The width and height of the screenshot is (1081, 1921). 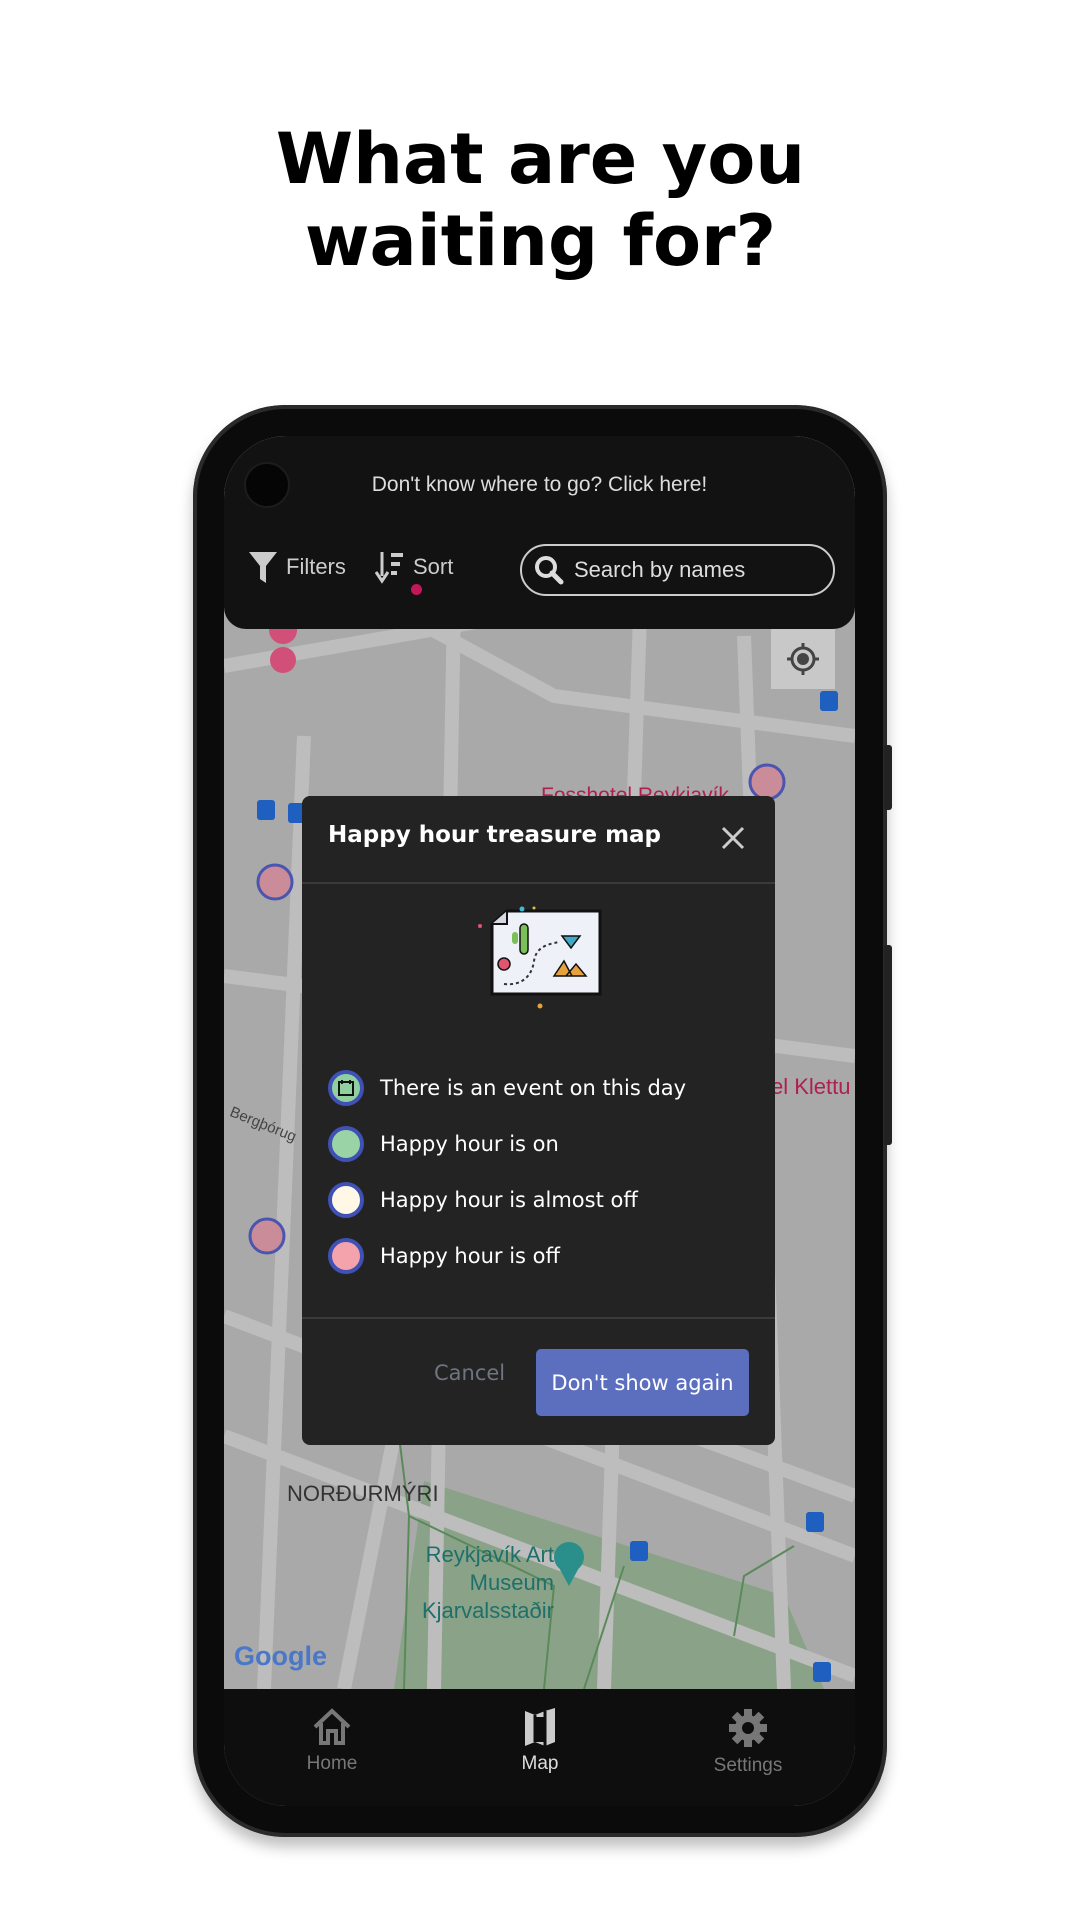 I want to click on suggestion-link: Don't know where to go? Click here!, so click(x=539, y=485).